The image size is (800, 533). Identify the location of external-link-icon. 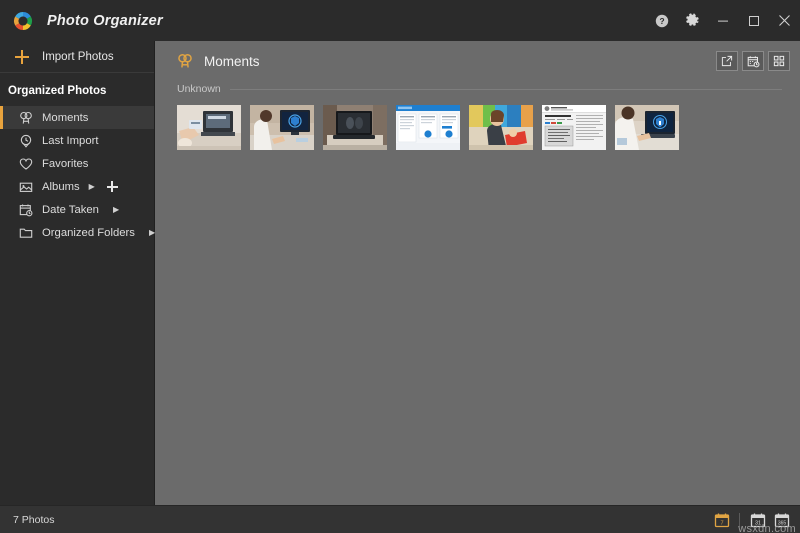
(727, 61).